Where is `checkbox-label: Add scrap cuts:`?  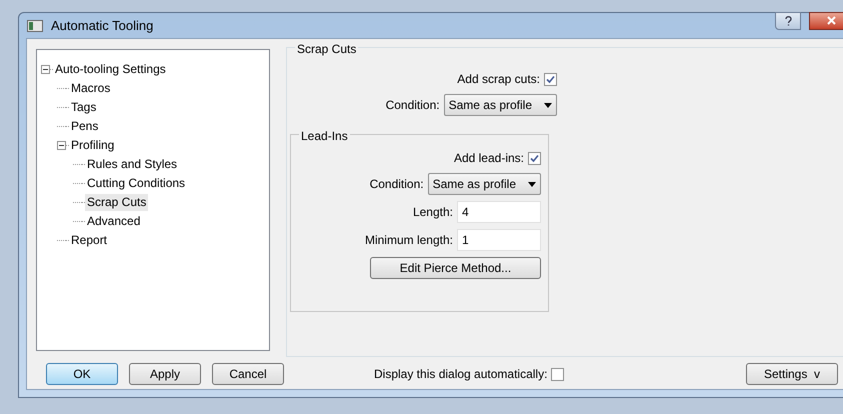
checkbox-label: Add scrap cuts: is located at coordinates (498, 79).